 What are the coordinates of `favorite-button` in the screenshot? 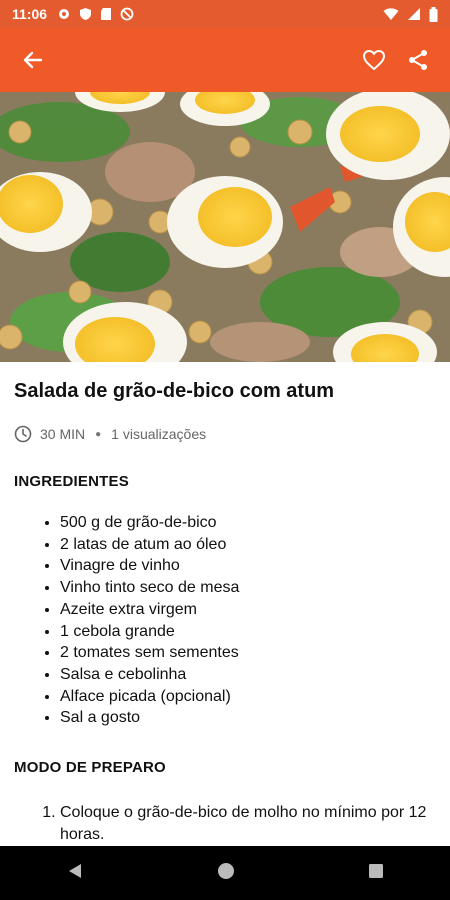 It's located at (374, 60).